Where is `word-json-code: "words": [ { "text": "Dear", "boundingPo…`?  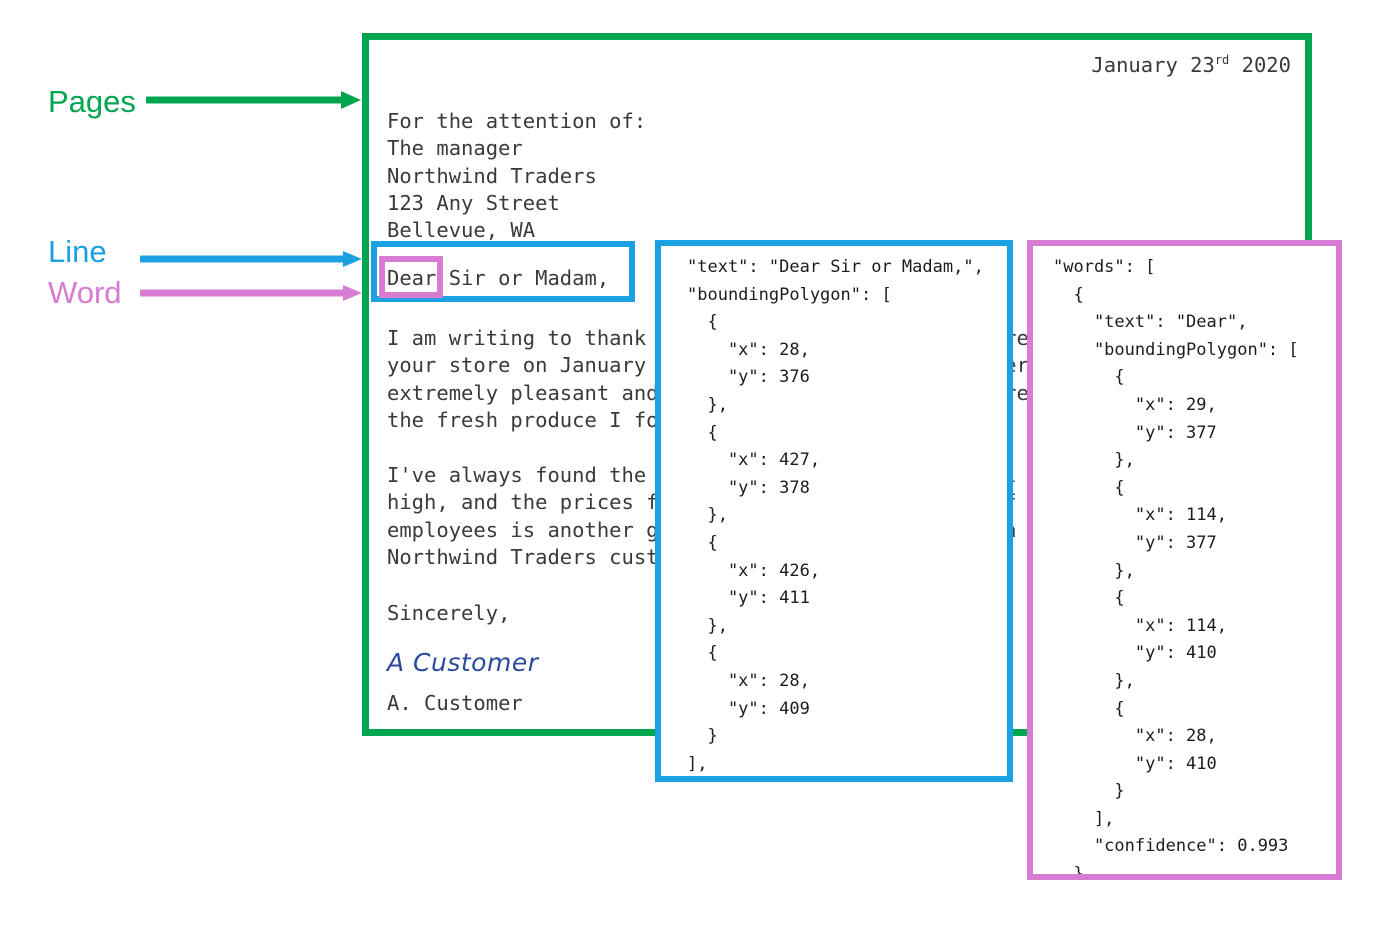 word-json-code: "words": [ { "text": "Dear", "boundingPo… is located at coordinates (1176, 568).